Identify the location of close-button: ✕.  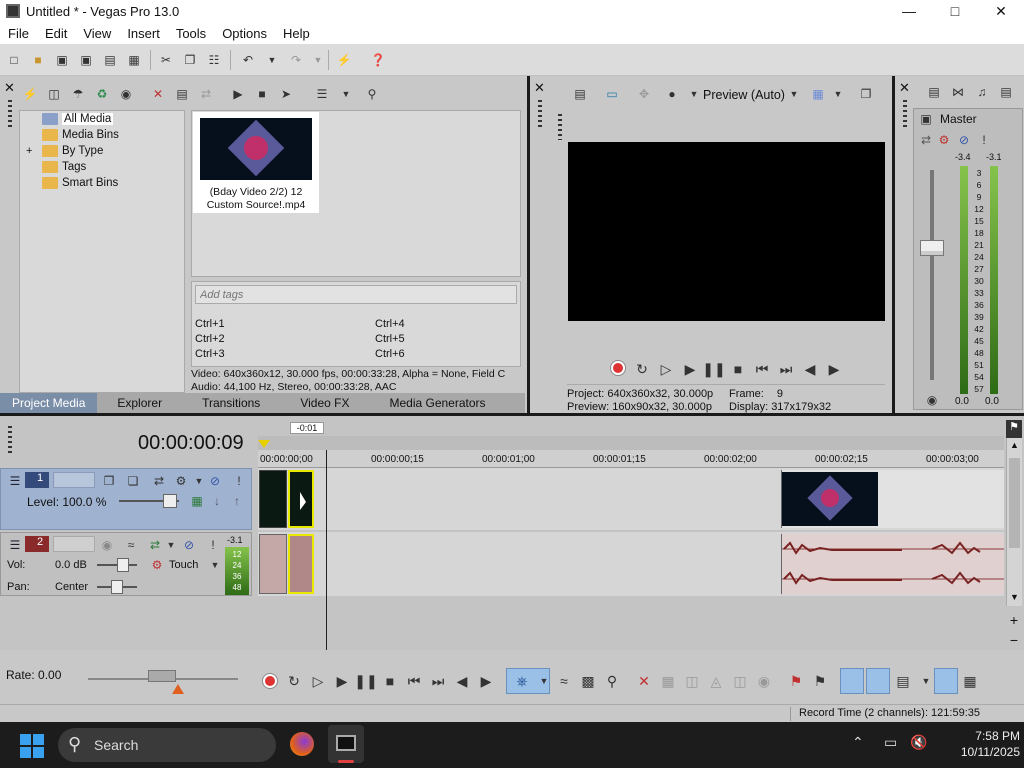
(1001, 11).